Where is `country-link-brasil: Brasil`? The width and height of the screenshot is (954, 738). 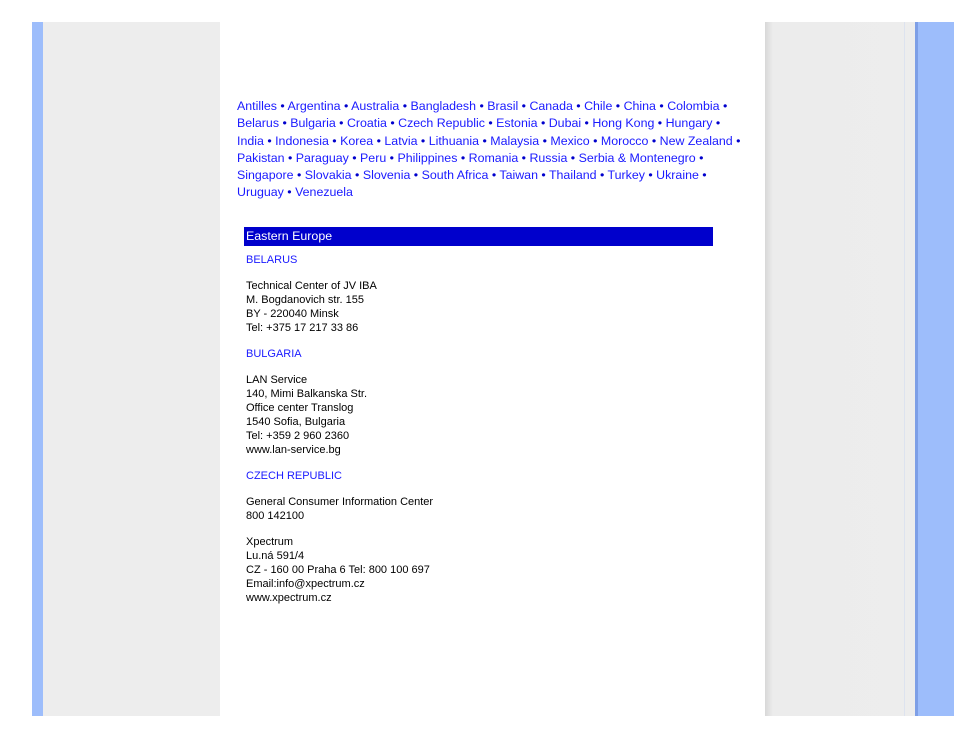
country-link-brasil: Brasil is located at coordinates (502, 106).